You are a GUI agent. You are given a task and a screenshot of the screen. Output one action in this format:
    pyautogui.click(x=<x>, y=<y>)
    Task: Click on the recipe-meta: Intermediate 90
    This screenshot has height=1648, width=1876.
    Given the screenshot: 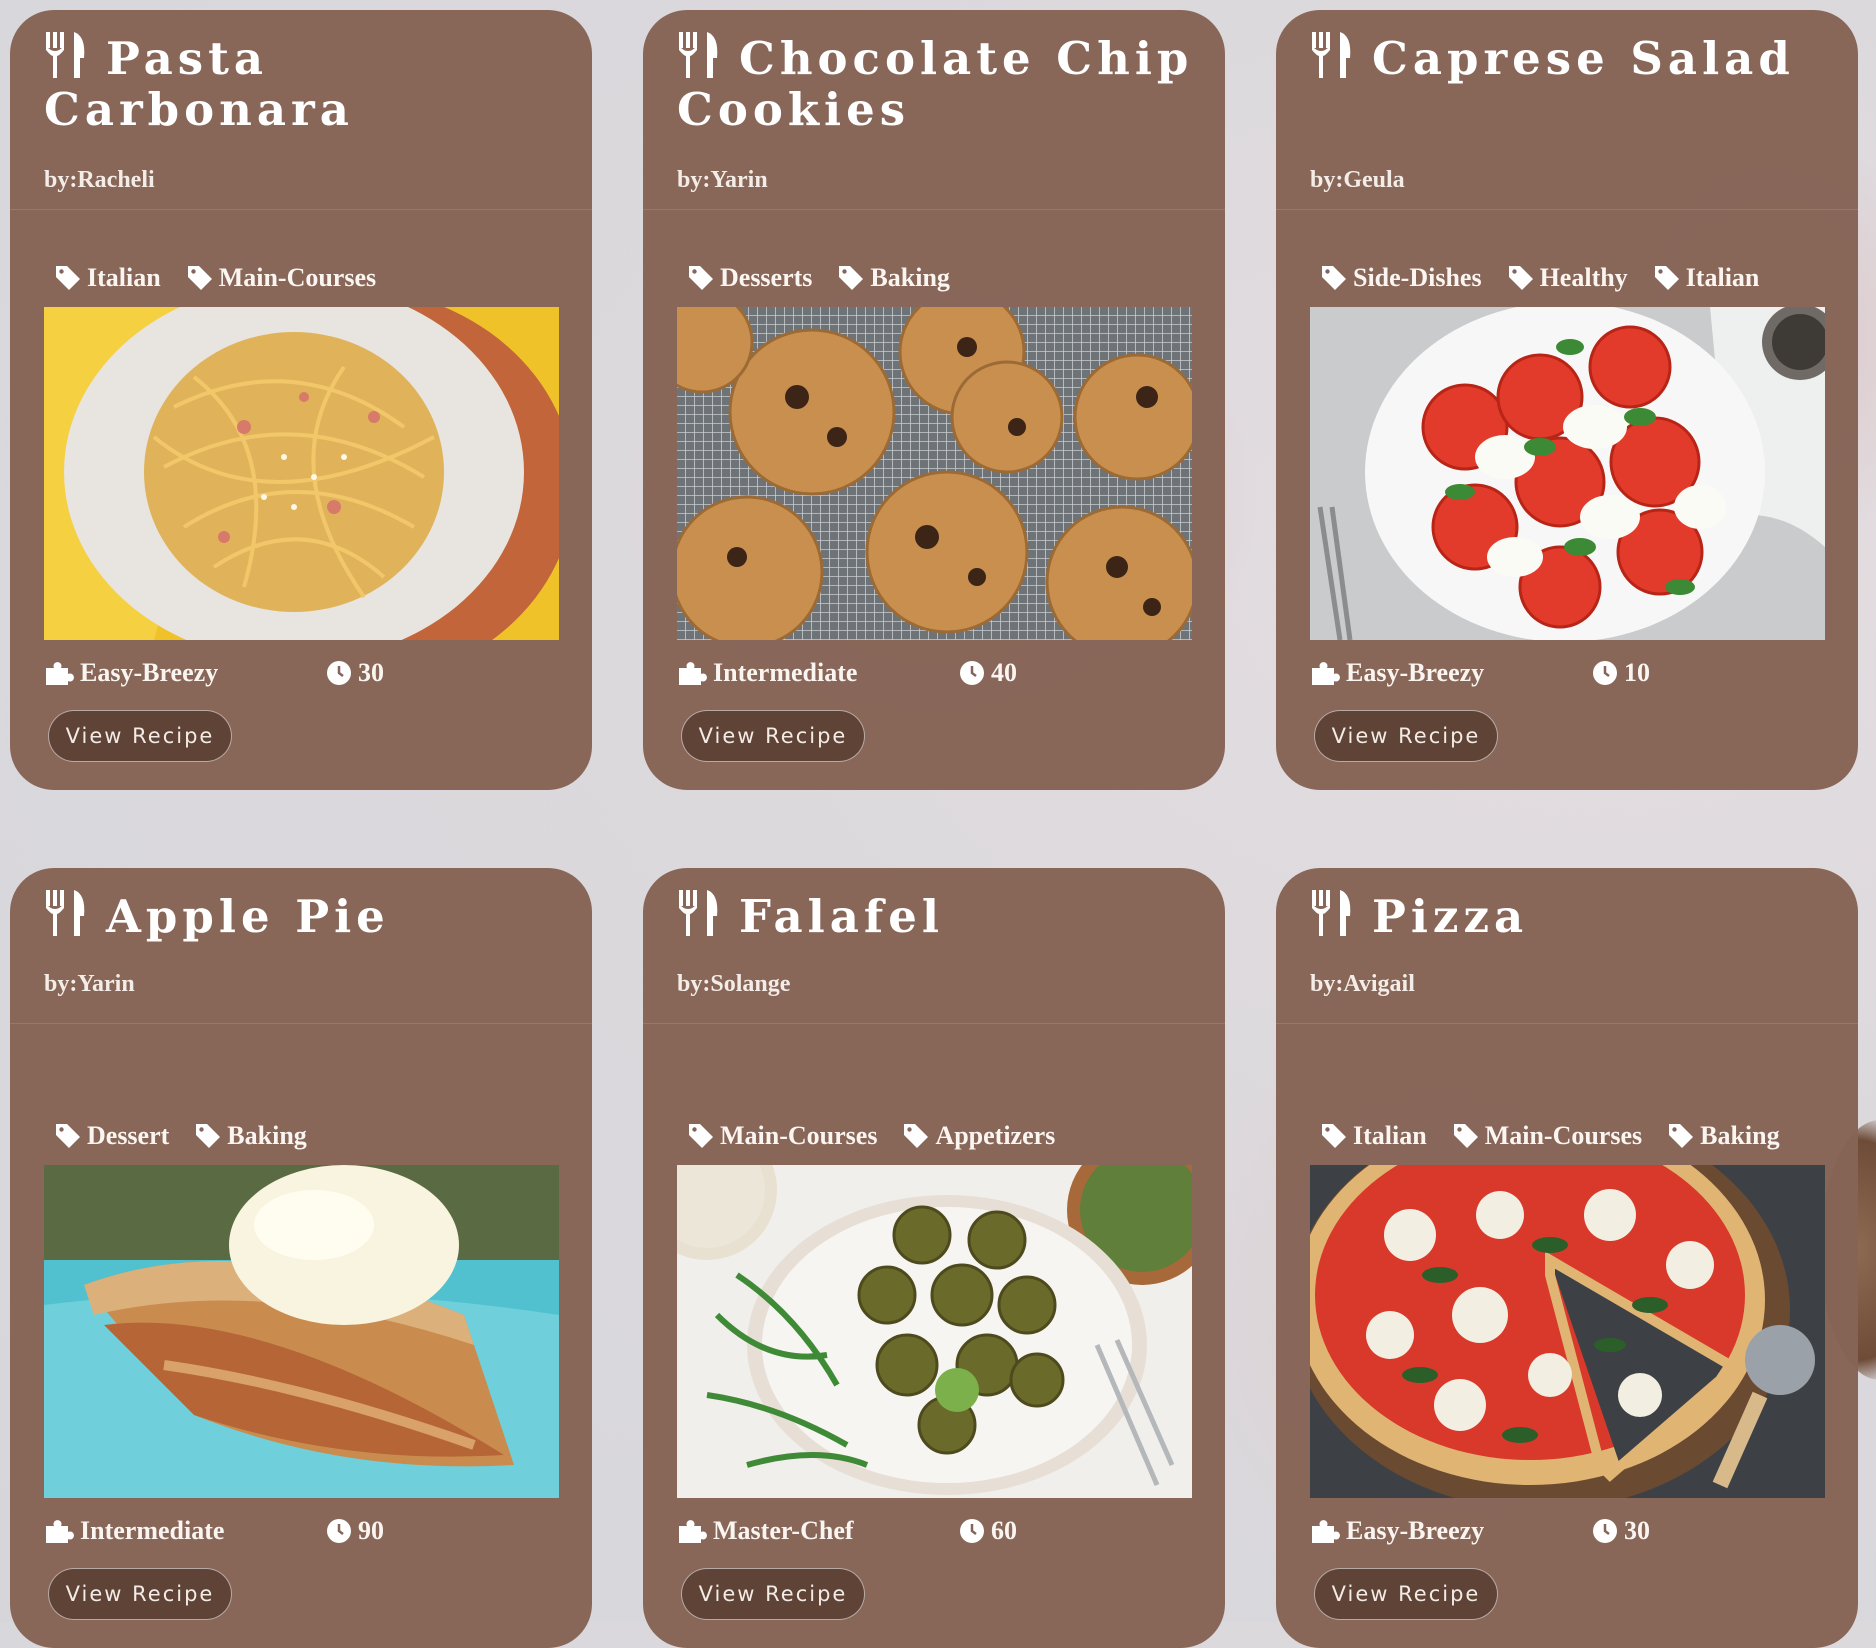 What is the action you would take?
    pyautogui.click(x=301, y=1534)
    